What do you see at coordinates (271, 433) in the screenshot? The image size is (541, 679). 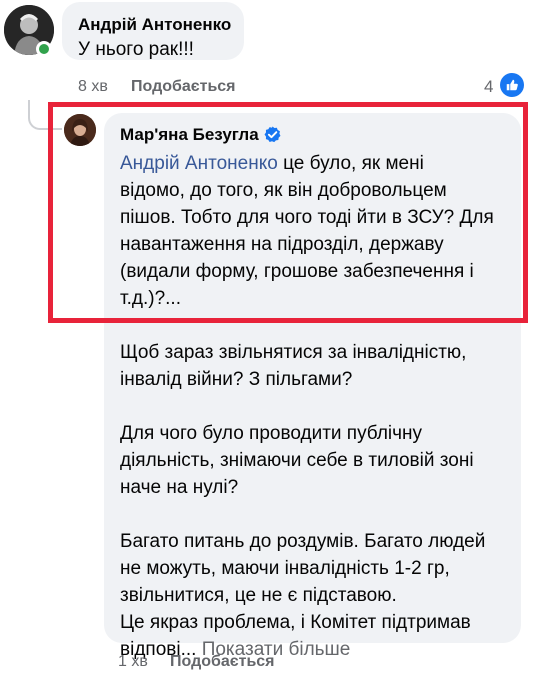 I see `comment-line: Для чого було проводити публічну` at bounding box center [271, 433].